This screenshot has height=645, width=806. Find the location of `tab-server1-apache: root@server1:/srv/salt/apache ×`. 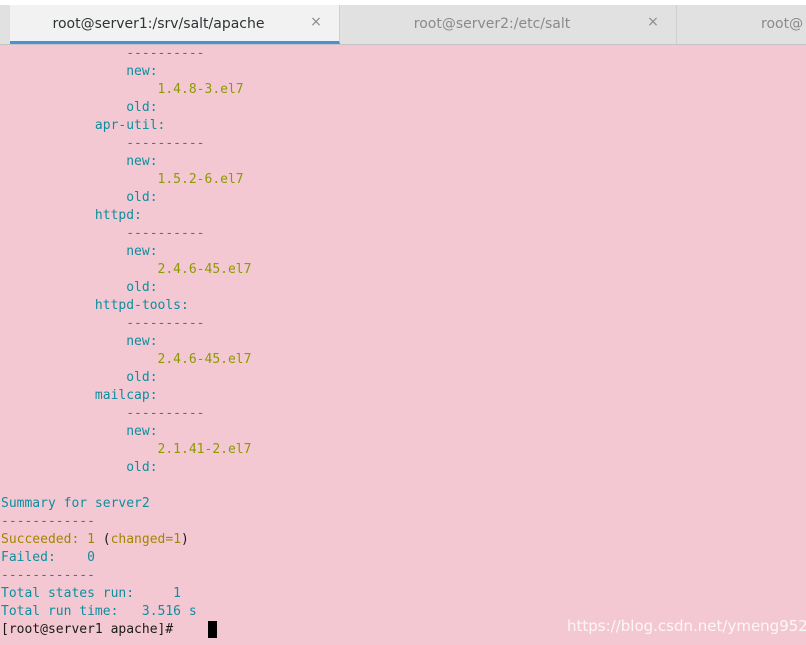

tab-server1-apache: root@server1:/srv/salt/apache × is located at coordinates (175, 24).